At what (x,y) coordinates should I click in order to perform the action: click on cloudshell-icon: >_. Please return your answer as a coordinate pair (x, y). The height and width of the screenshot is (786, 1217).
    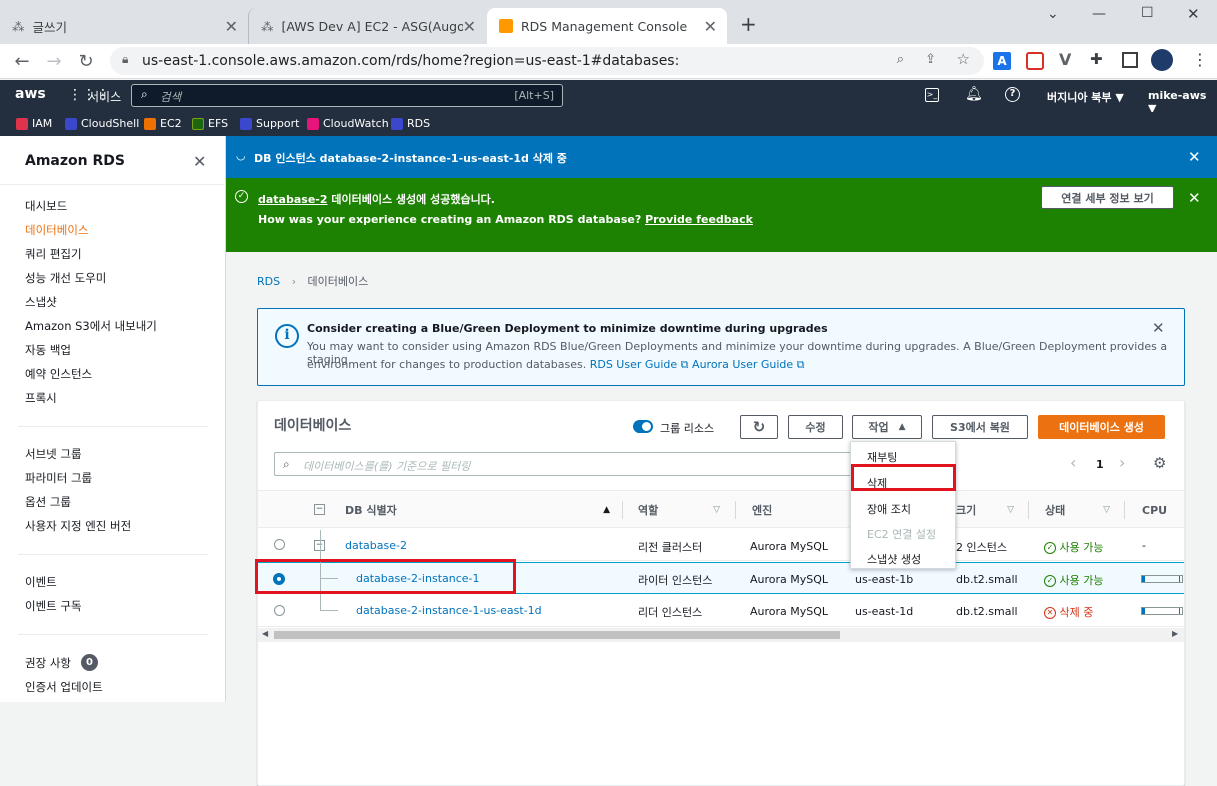
    Looking at the image, I should click on (932, 95).